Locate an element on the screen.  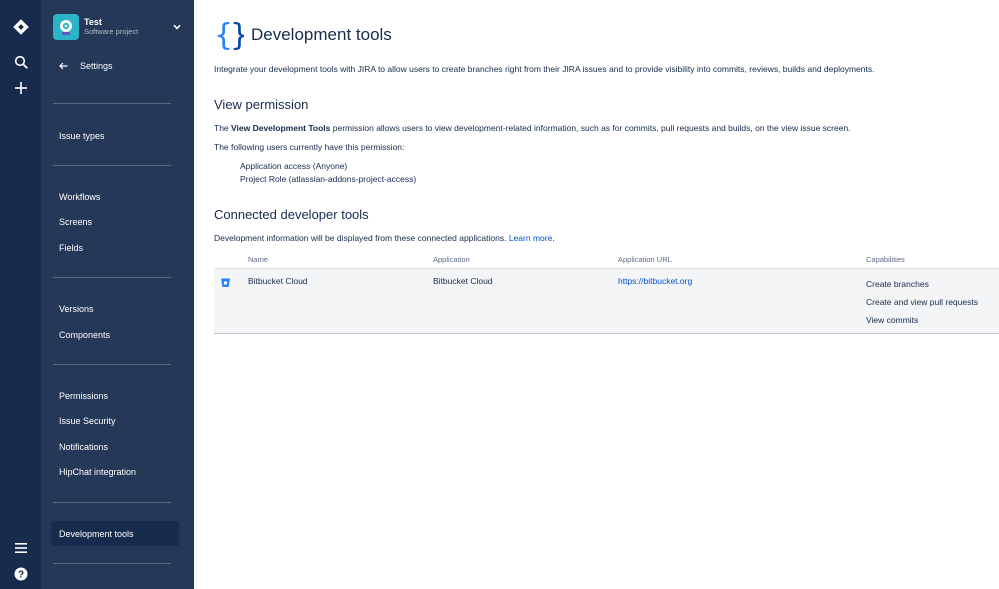
page-header: { } Development tools is located at coordinates (303, 35).